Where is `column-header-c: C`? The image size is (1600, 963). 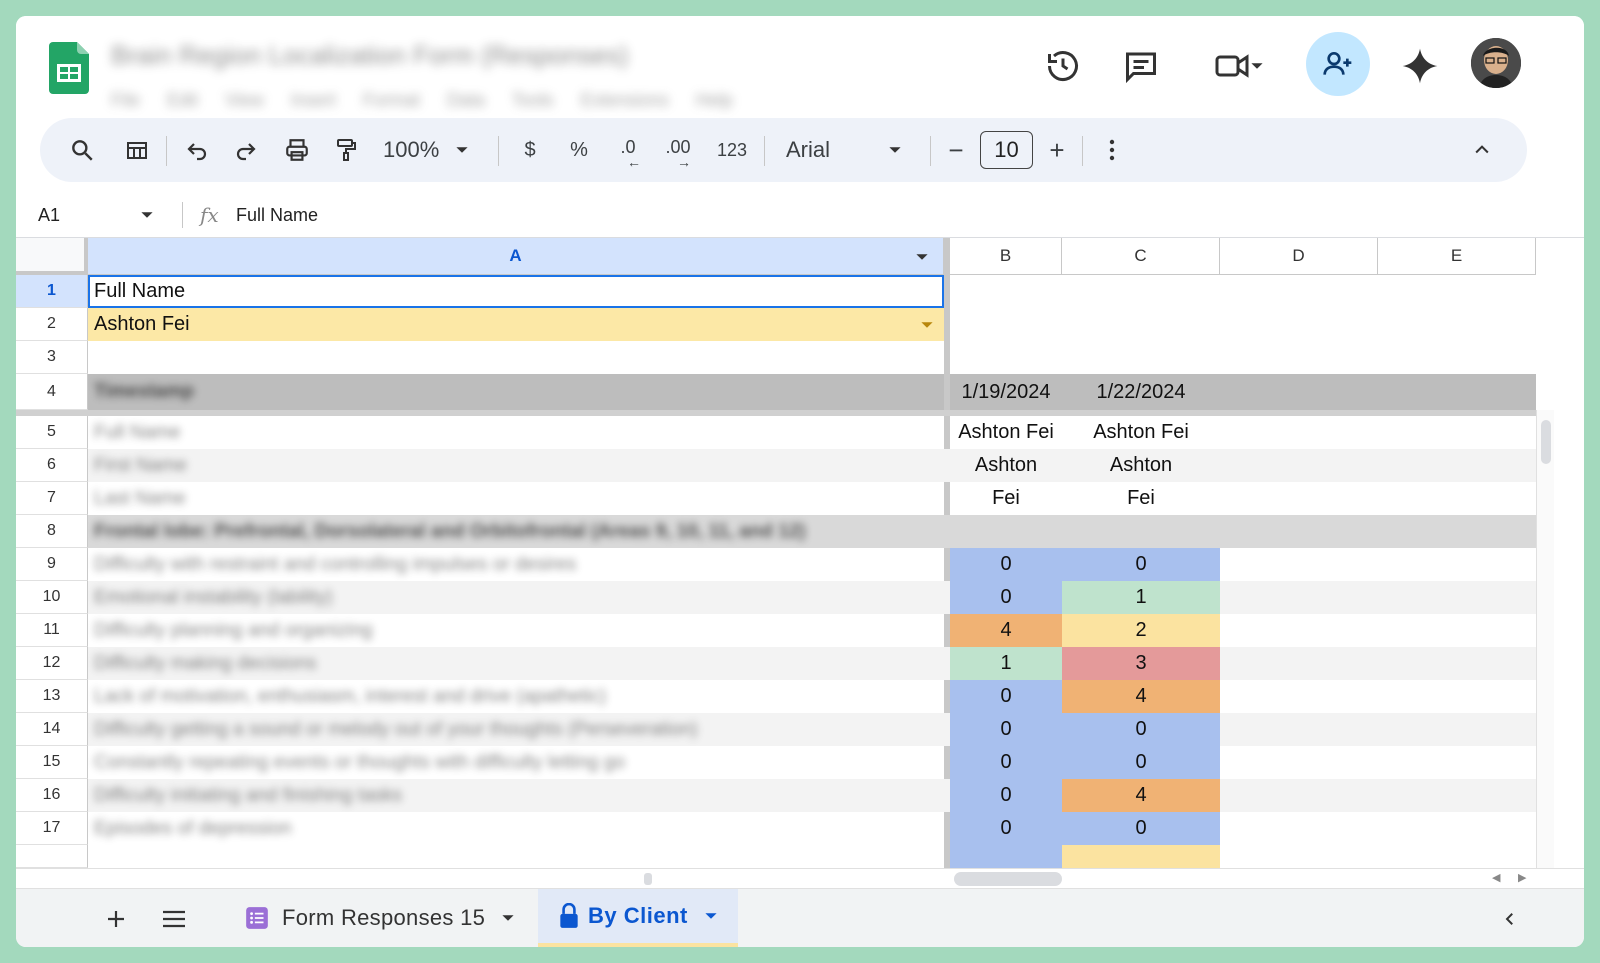
column-header-c: C is located at coordinates (1141, 256).